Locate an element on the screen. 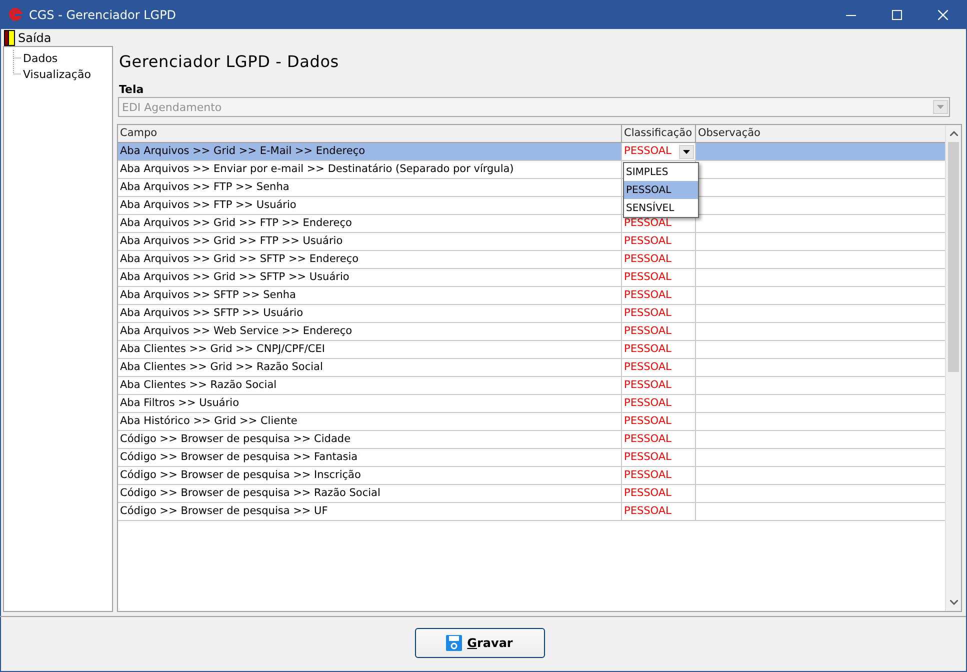 This screenshot has height=672, width=967. table-cell: Aba Arquivos >> SFTP >> Usuário is located at coordinates (370, 314).